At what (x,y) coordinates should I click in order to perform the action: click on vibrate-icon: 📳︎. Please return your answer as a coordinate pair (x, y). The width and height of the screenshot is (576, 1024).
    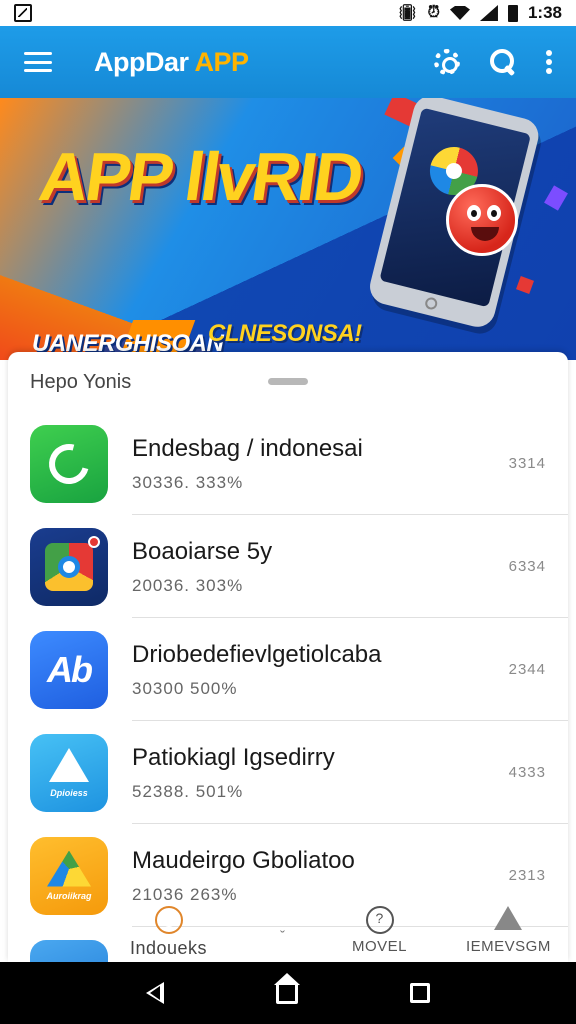
    Looking at the image, I should click on (407, 13).